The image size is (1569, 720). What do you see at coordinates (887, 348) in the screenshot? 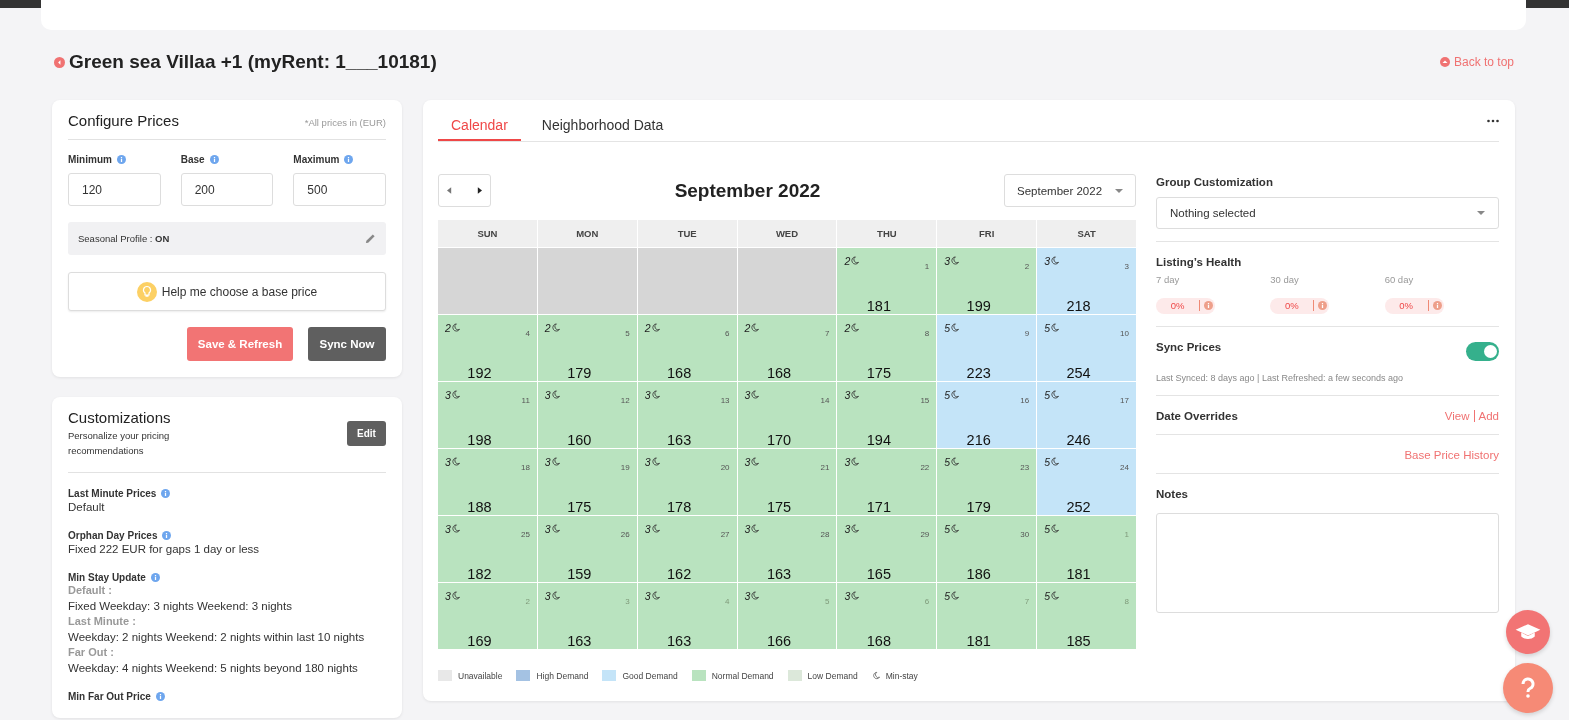
I see `calendar-day-cell: 2 8 175` at bounding box center [887, 348].